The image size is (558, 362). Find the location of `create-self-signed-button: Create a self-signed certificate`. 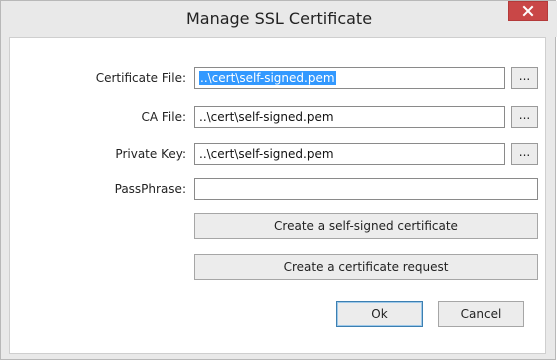

create-self-signed-button: Create a self-signed certificate is located at coordinates (366, 226).